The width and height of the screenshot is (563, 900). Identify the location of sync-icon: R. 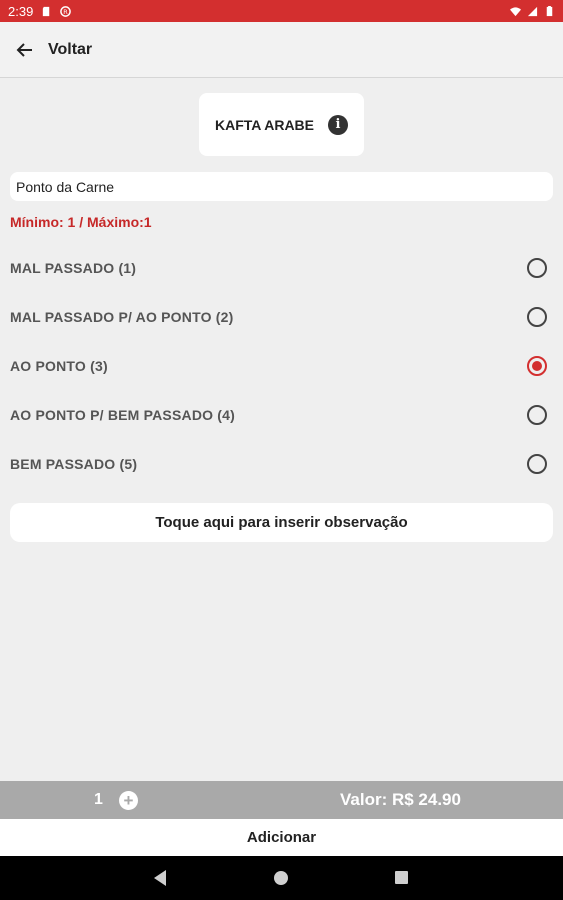
(66, 11).